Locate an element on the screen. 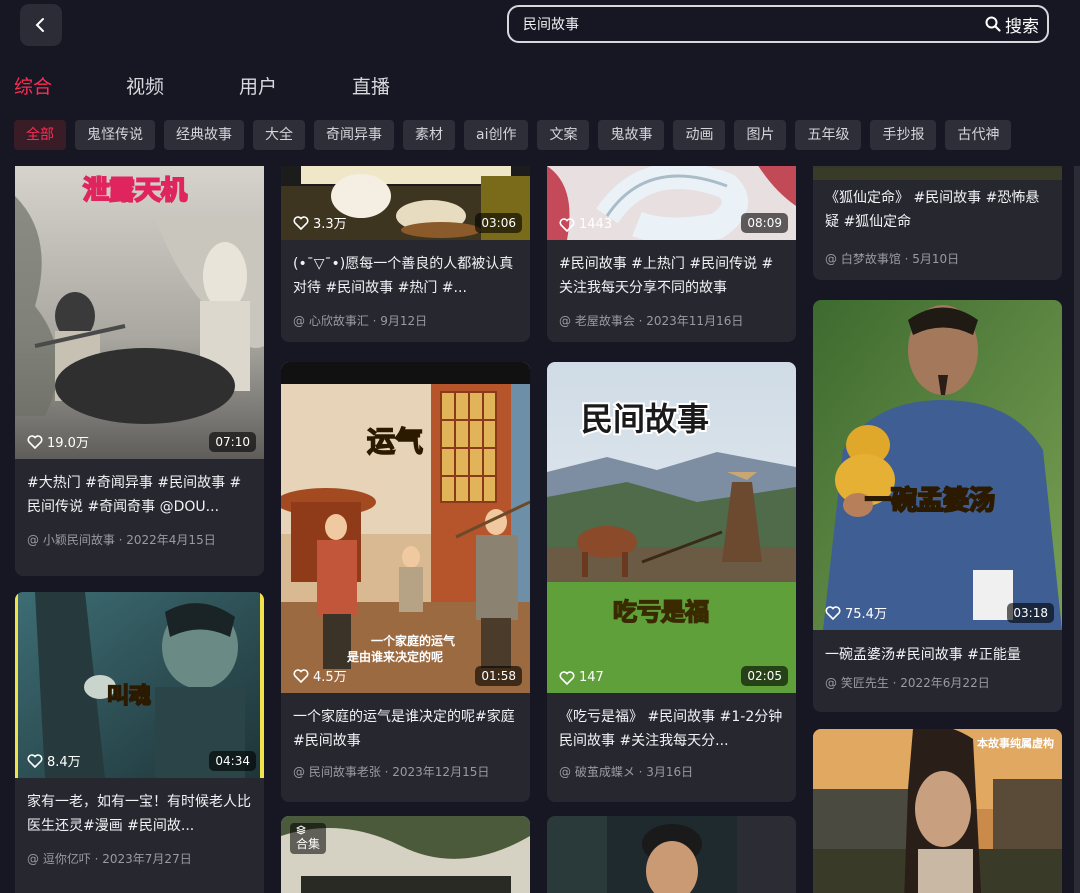  thumbnail-overlay-text: 一碗孟婆汤 is located at coordinates (930, 501).